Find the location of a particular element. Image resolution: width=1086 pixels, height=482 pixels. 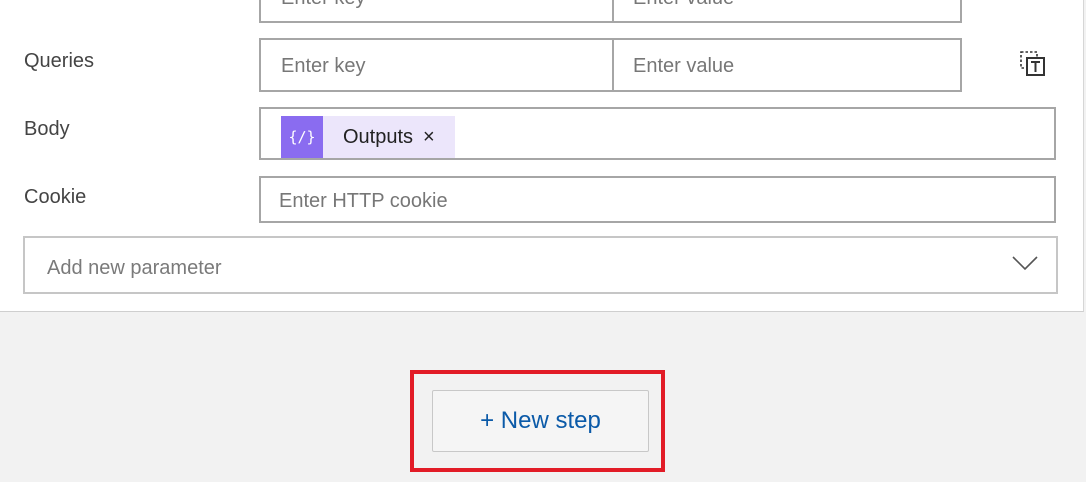

remove-token-icon: × is located at coordinates (429, 137).